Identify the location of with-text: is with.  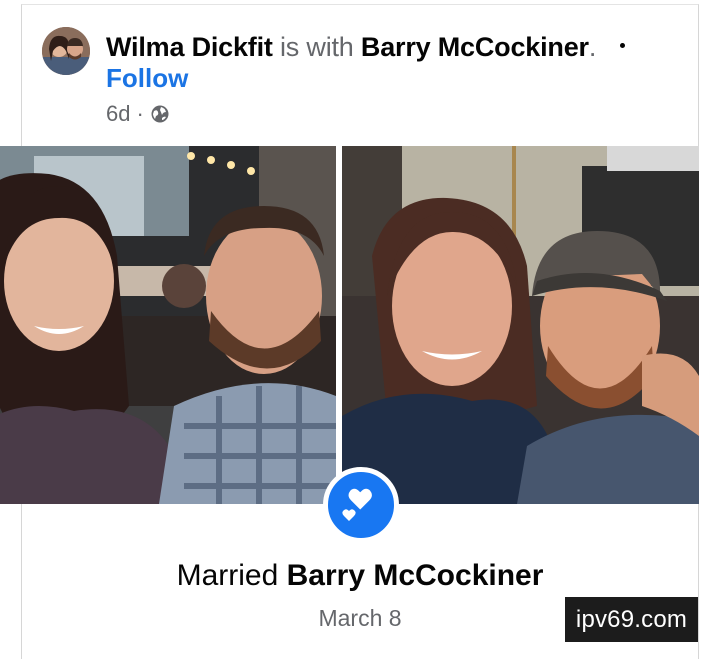
(316, 47).